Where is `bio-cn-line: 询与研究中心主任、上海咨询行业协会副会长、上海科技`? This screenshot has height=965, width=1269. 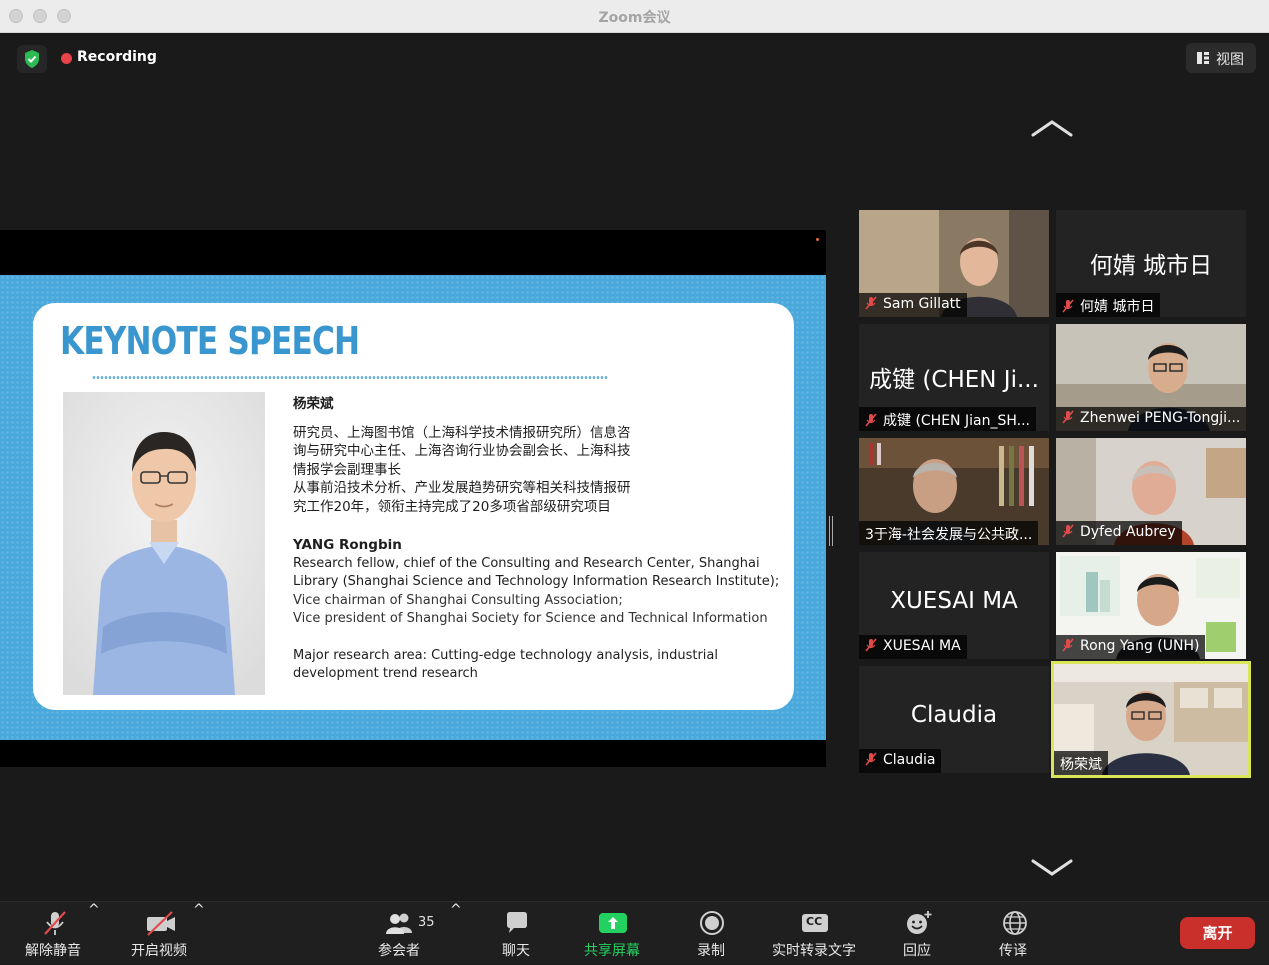 bio-cn-line: 询与研究中心主任、上海咨询行业协会副会长、上海科技 is located at coordinates (462, 451).